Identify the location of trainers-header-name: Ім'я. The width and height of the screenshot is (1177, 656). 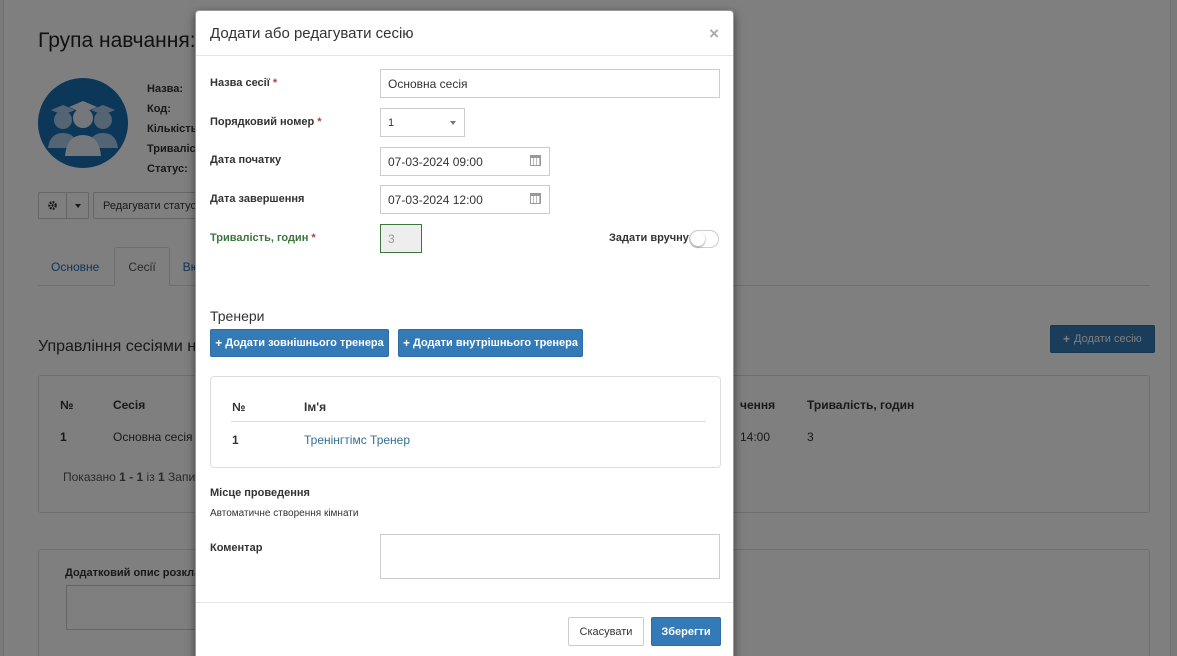
(315, 407).